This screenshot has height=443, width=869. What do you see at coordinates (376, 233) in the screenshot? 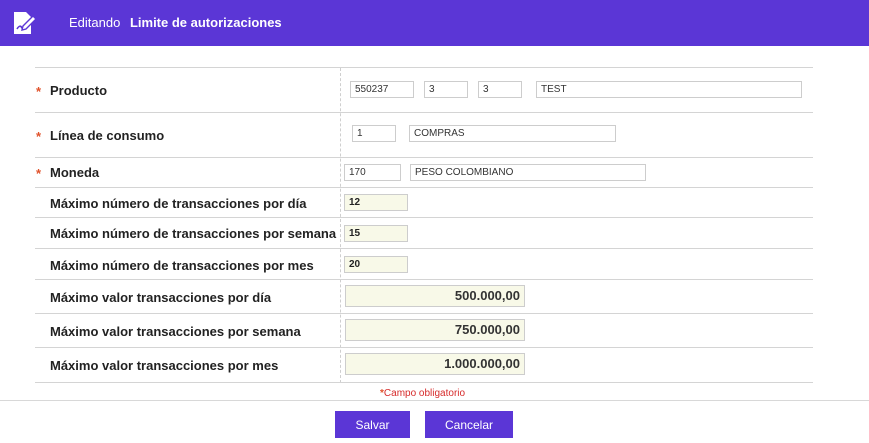
I see `max-tx-semana-field: 15` at bounding box center [376, 233].